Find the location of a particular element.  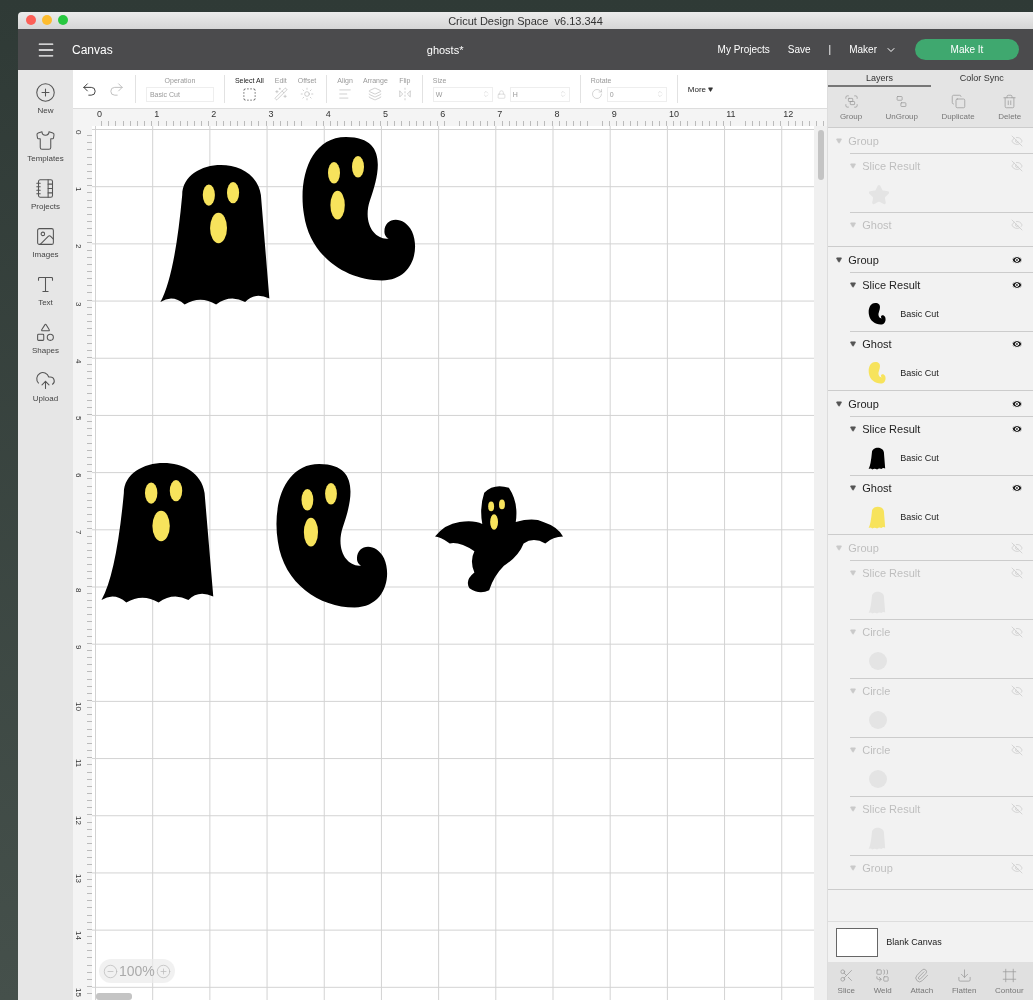

sidebar-item: Images is located at coordinates (45, 242).